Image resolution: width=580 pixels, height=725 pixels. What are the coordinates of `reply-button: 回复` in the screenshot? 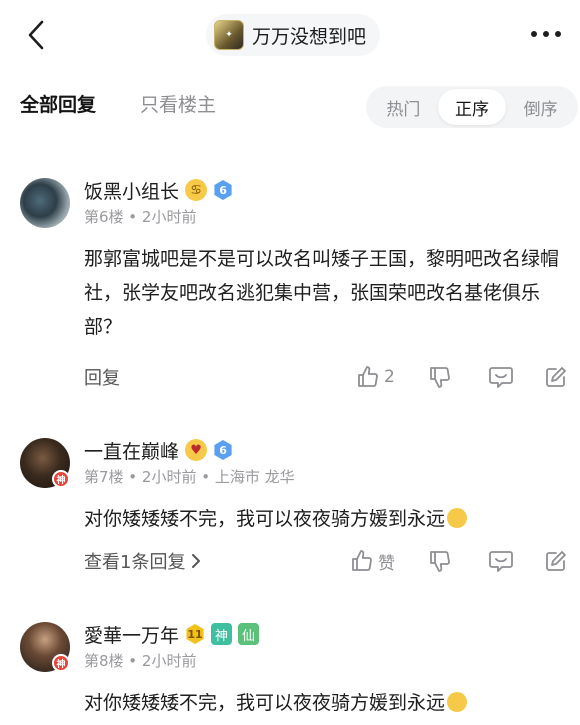 It's located at (102, 377).